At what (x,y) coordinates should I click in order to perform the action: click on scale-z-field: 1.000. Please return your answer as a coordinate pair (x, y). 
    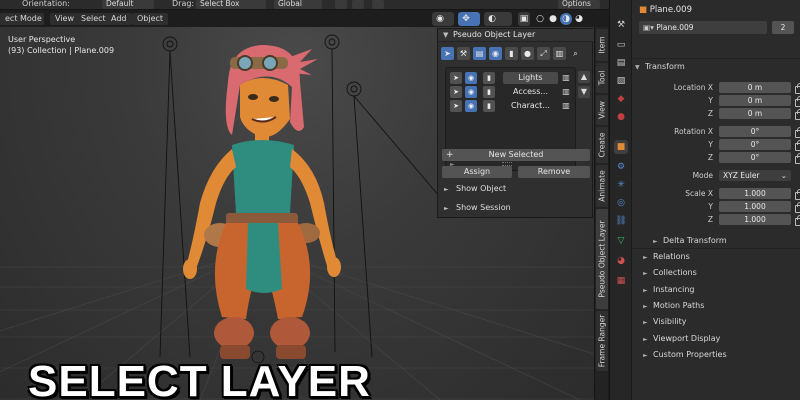
    Looking at the image, I should click on (755, 219).